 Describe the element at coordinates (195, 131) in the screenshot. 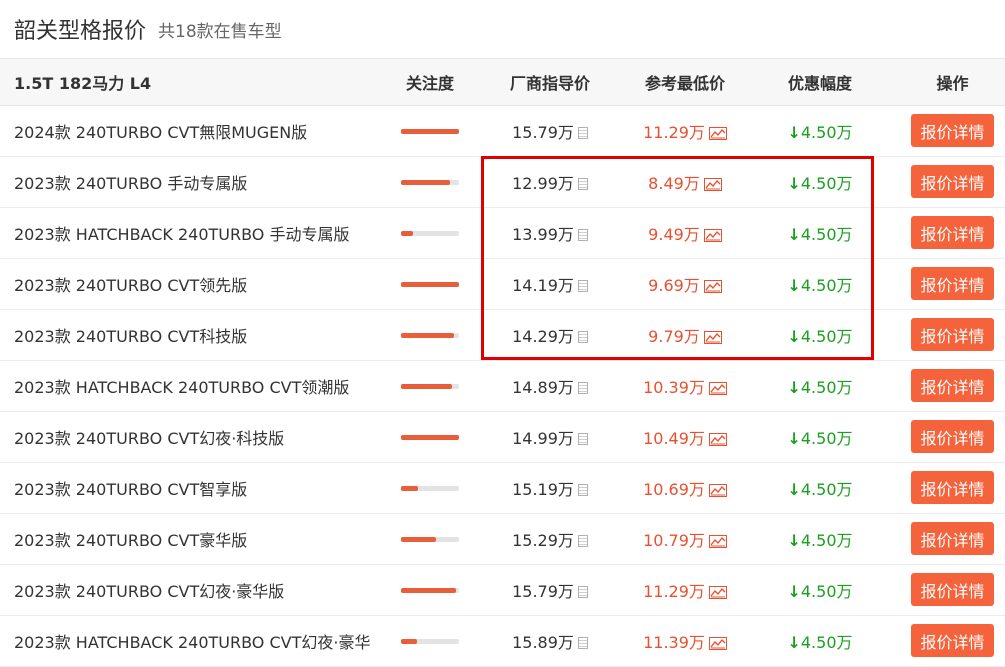

I see `model-name: 2024款 240TURBO CVT無限MUGEN版` at that location.